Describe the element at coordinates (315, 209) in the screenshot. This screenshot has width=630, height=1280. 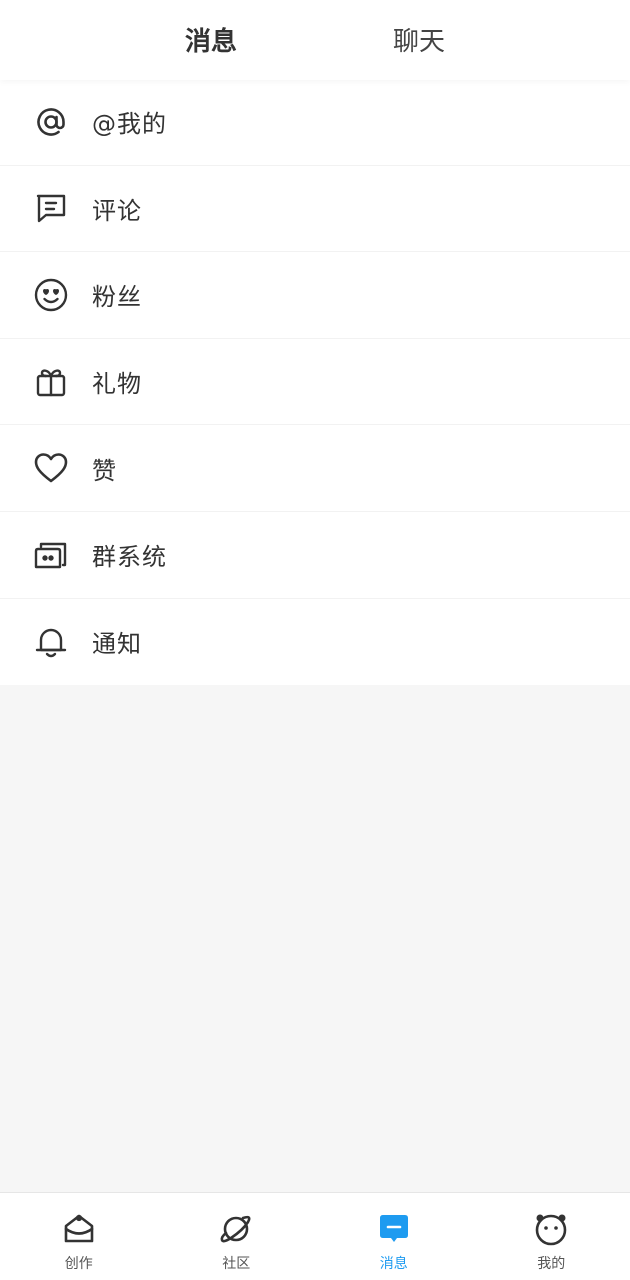
I see `list-item-comments: 评论` at that location.